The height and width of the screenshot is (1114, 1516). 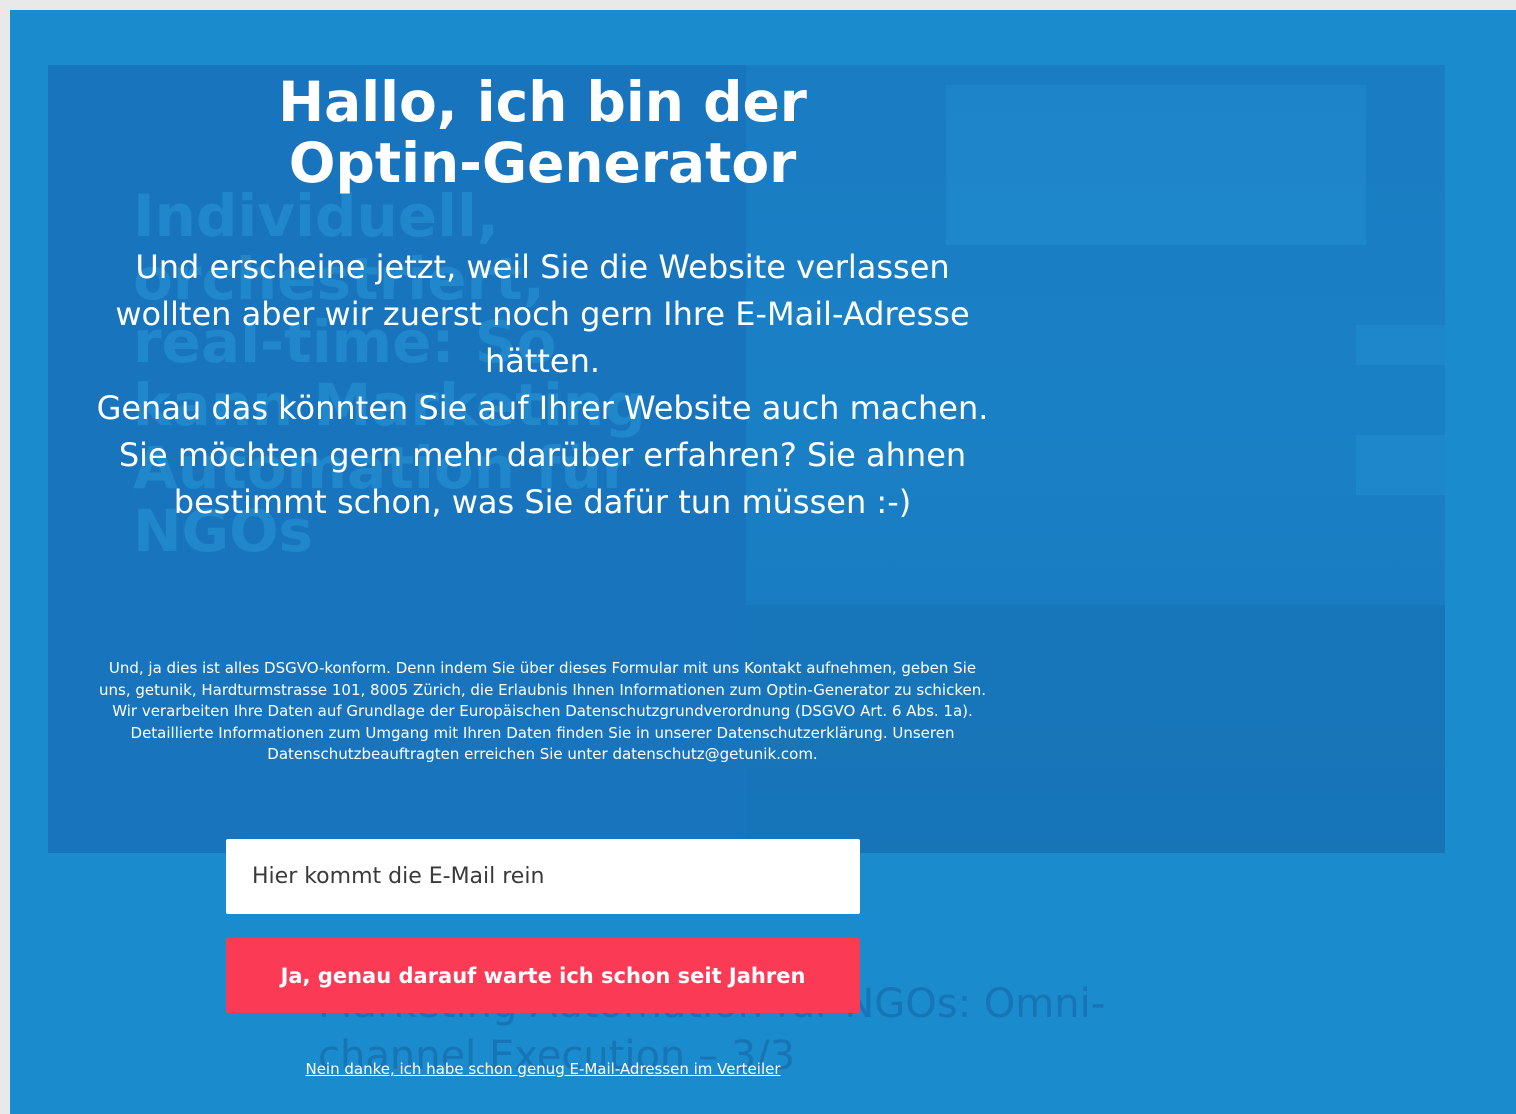 I want to click on email-input, so click(x=543, y=876).